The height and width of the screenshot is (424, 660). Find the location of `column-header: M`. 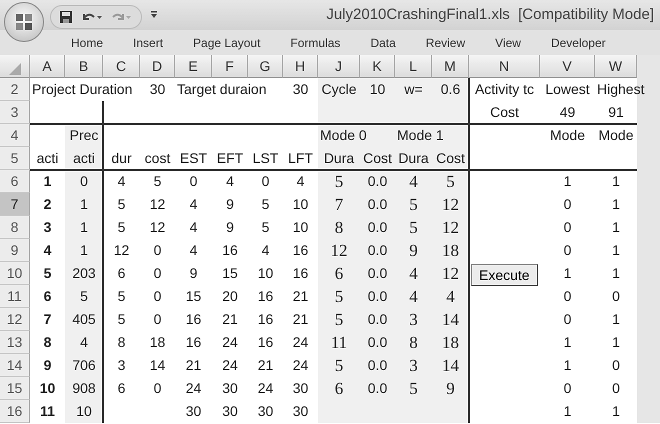

column-header: M is located at coordinates (450, 66).